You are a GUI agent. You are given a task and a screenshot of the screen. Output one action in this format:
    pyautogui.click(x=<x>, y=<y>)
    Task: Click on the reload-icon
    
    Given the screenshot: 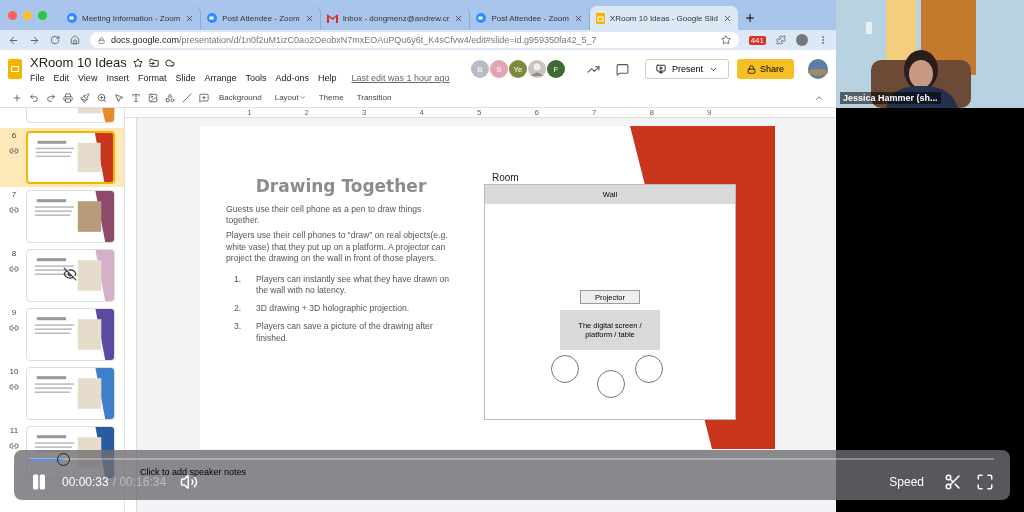 What is the action you would take?
    pyautogui.click(x=55, y=40)
    